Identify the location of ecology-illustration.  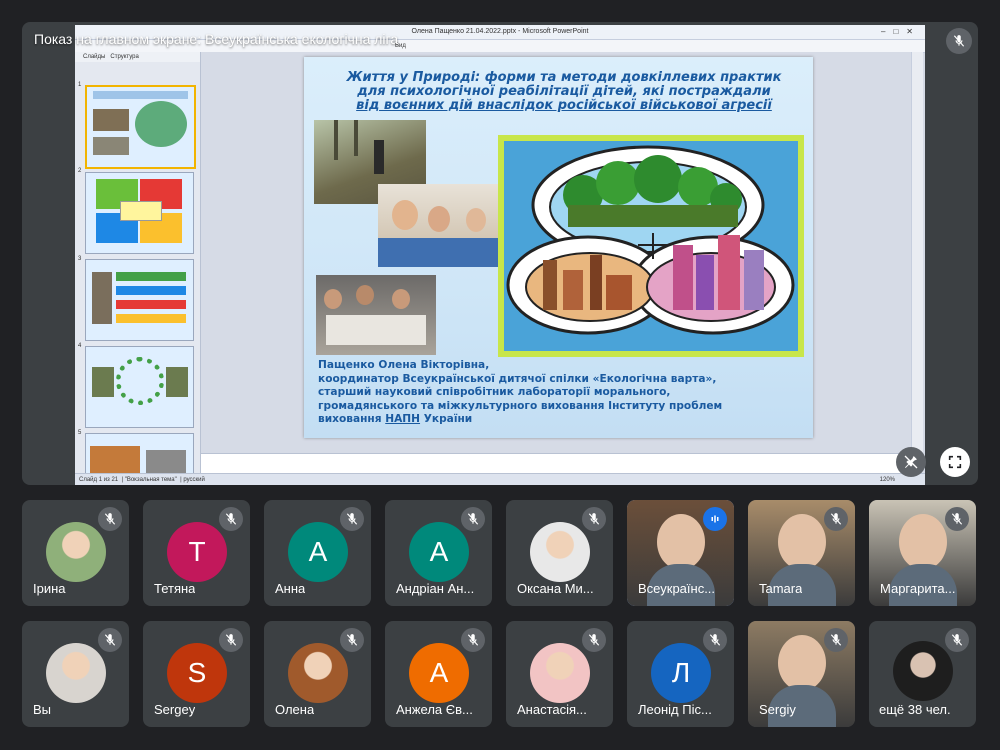
(651, 246).